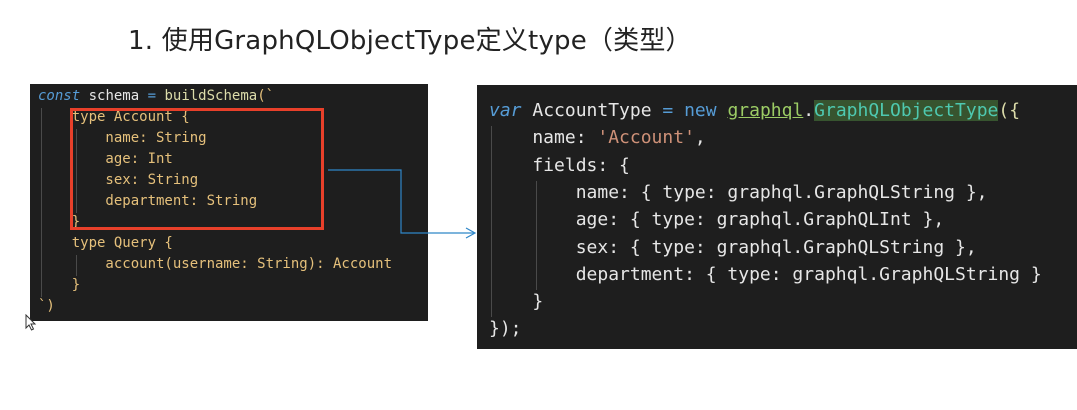  Describe the element at coordinates (31, 322) in the screenshot. I see `mouse-cursor-icon` at that location.